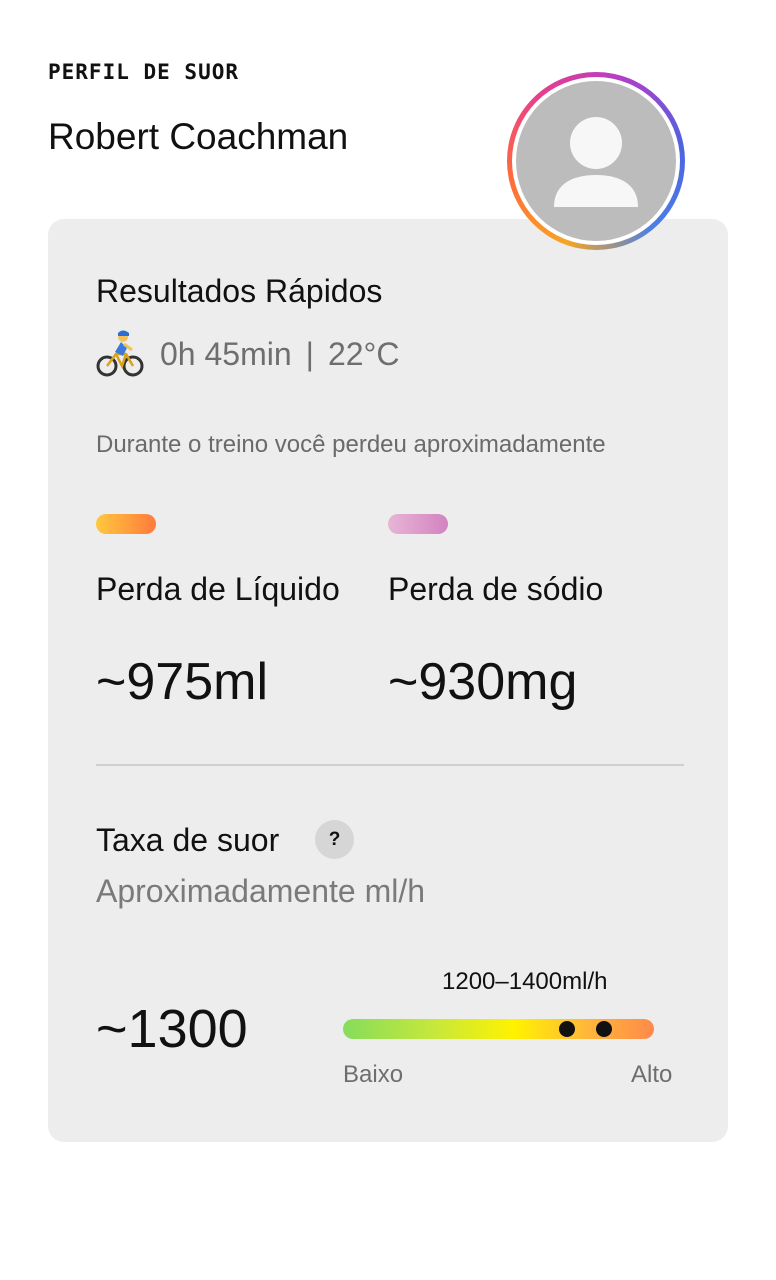 The width and height of the screenshot is (776, 1280). Describe the element at coordinates (483, 682) in the screenshot. I see `sodium-loss-value: ~930mg` at that location.